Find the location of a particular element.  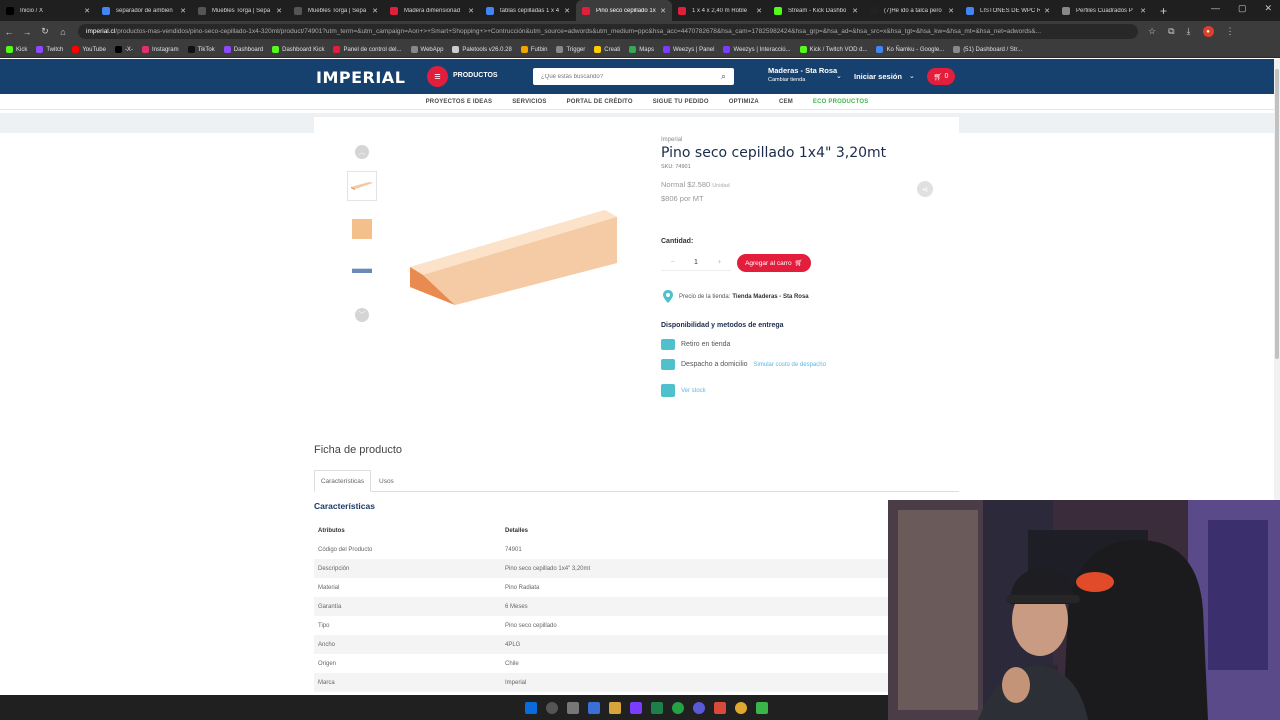

extensions-icon: ⧉ is located at coordinates (1171, 31).